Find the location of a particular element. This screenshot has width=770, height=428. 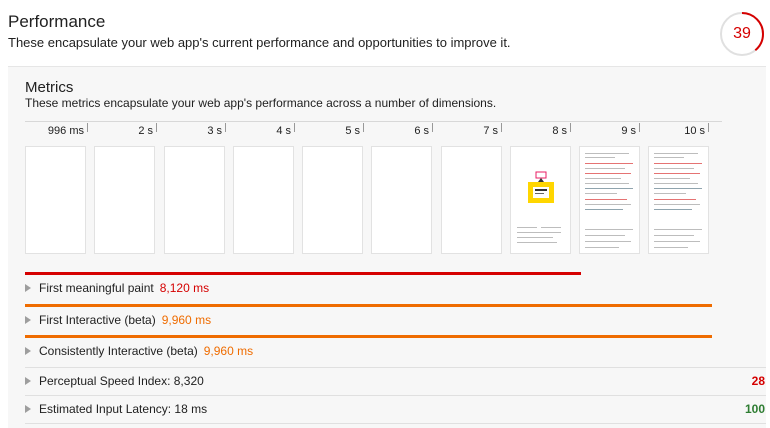

timeline-tick: 3 s is located at coordinates (196, 131).